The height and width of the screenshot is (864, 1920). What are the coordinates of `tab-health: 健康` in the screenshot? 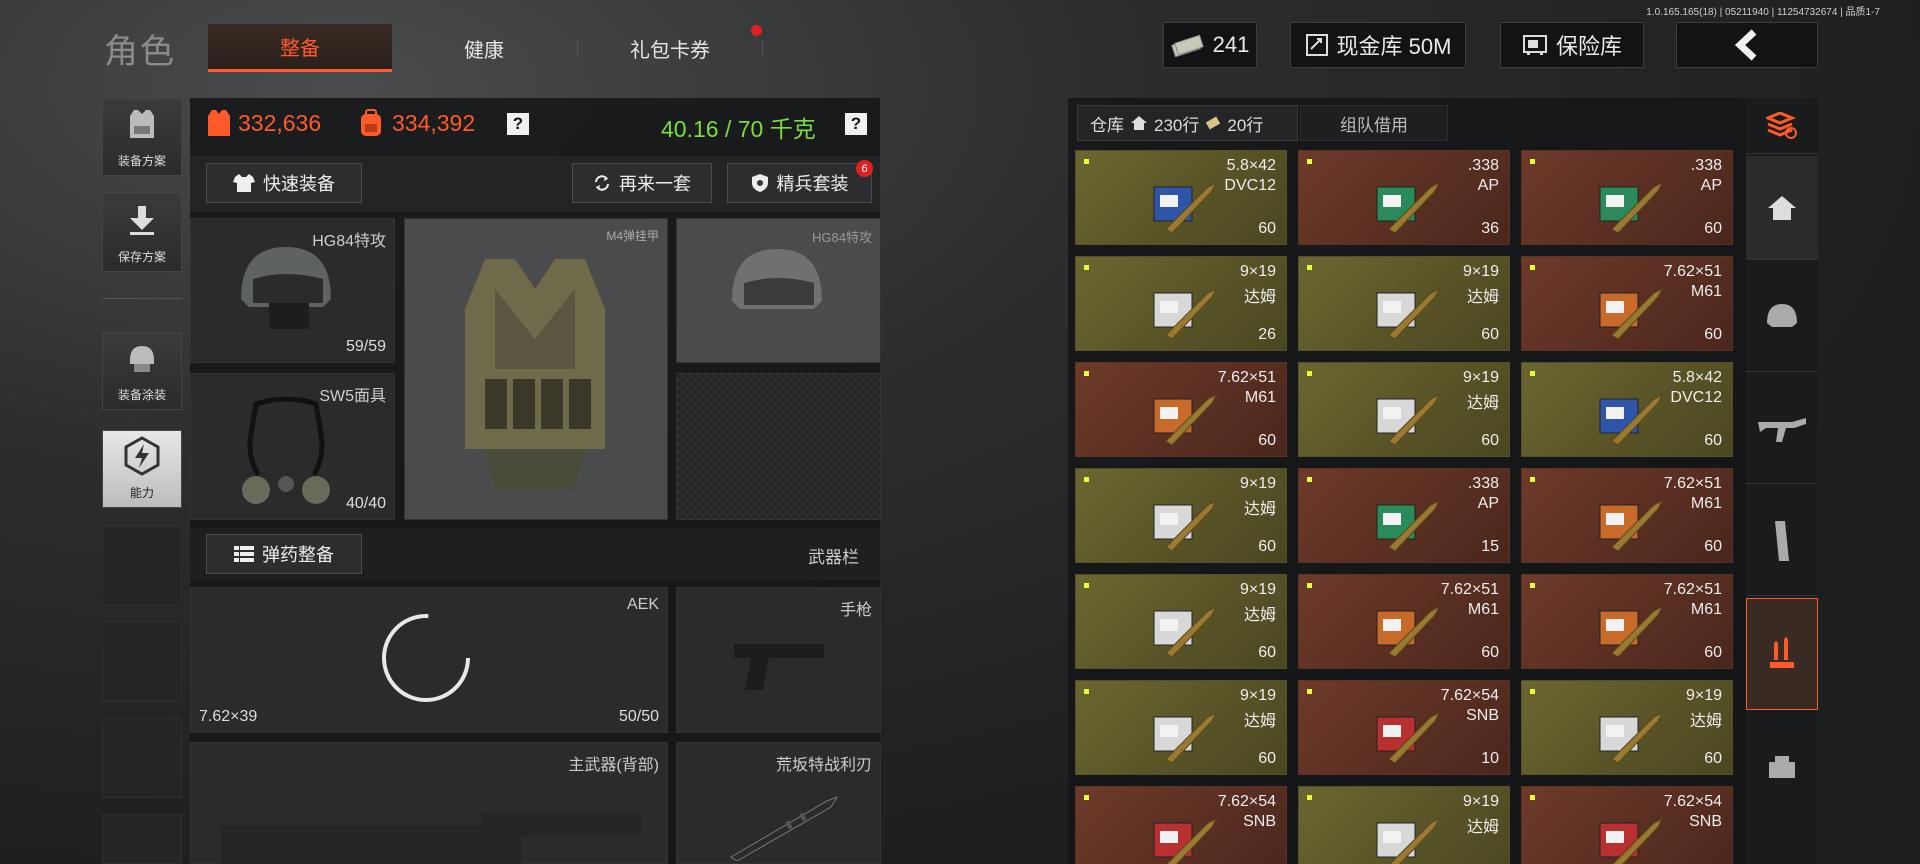 It's located at (484, 48).